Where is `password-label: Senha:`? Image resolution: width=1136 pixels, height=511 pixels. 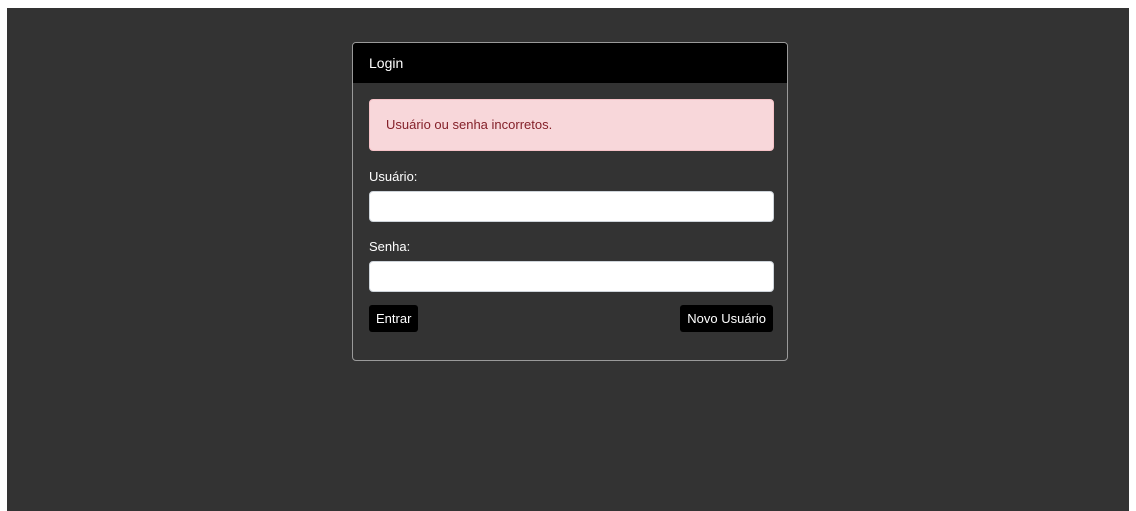
password-label: Senha: is located at coordinates (390, 246).